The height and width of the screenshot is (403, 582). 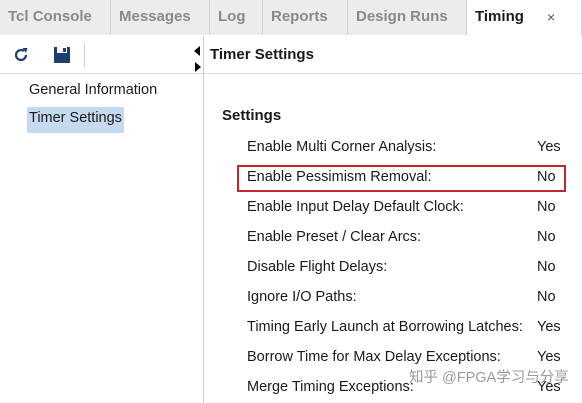 What do you see at coordinates (198, 67) in the screenshot?
I see `expand-right-icon` at bounding box center [198, 67].